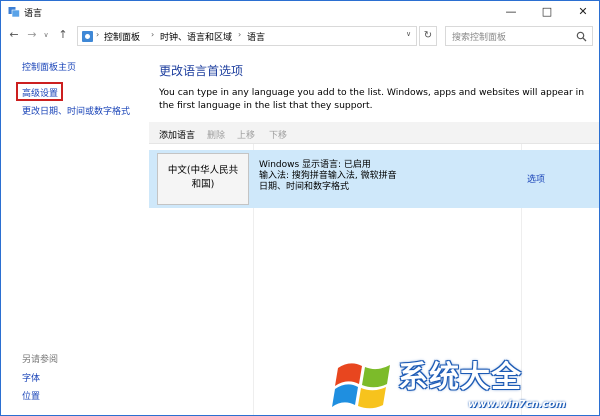 This screenshot has width=600, height=416. I want to click on maximize-button: □, so click(547, 12).